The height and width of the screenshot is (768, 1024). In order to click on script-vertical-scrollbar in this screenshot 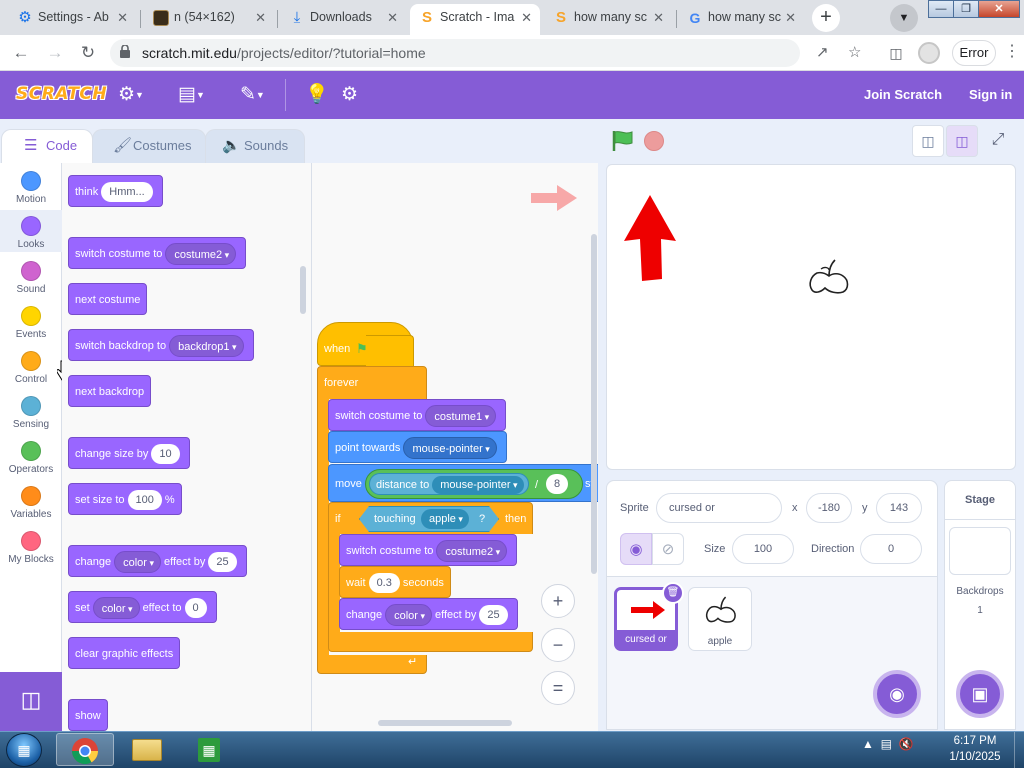, I will do `click(594, 404)`.